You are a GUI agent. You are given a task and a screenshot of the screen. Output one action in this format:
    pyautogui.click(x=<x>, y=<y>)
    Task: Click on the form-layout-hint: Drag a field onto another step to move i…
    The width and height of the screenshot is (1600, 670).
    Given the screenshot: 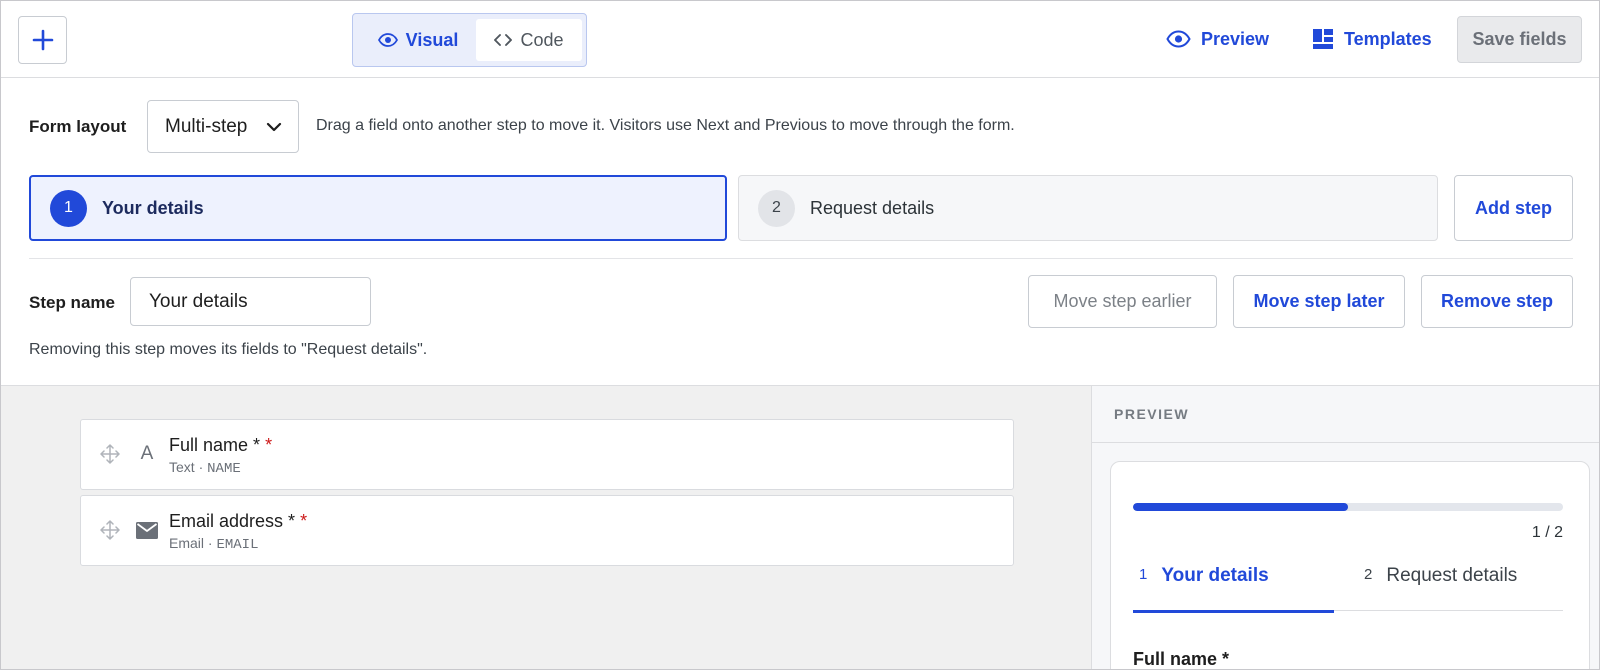 What is the action you would take?
    pyautogui.click(x=665, y=125)
    